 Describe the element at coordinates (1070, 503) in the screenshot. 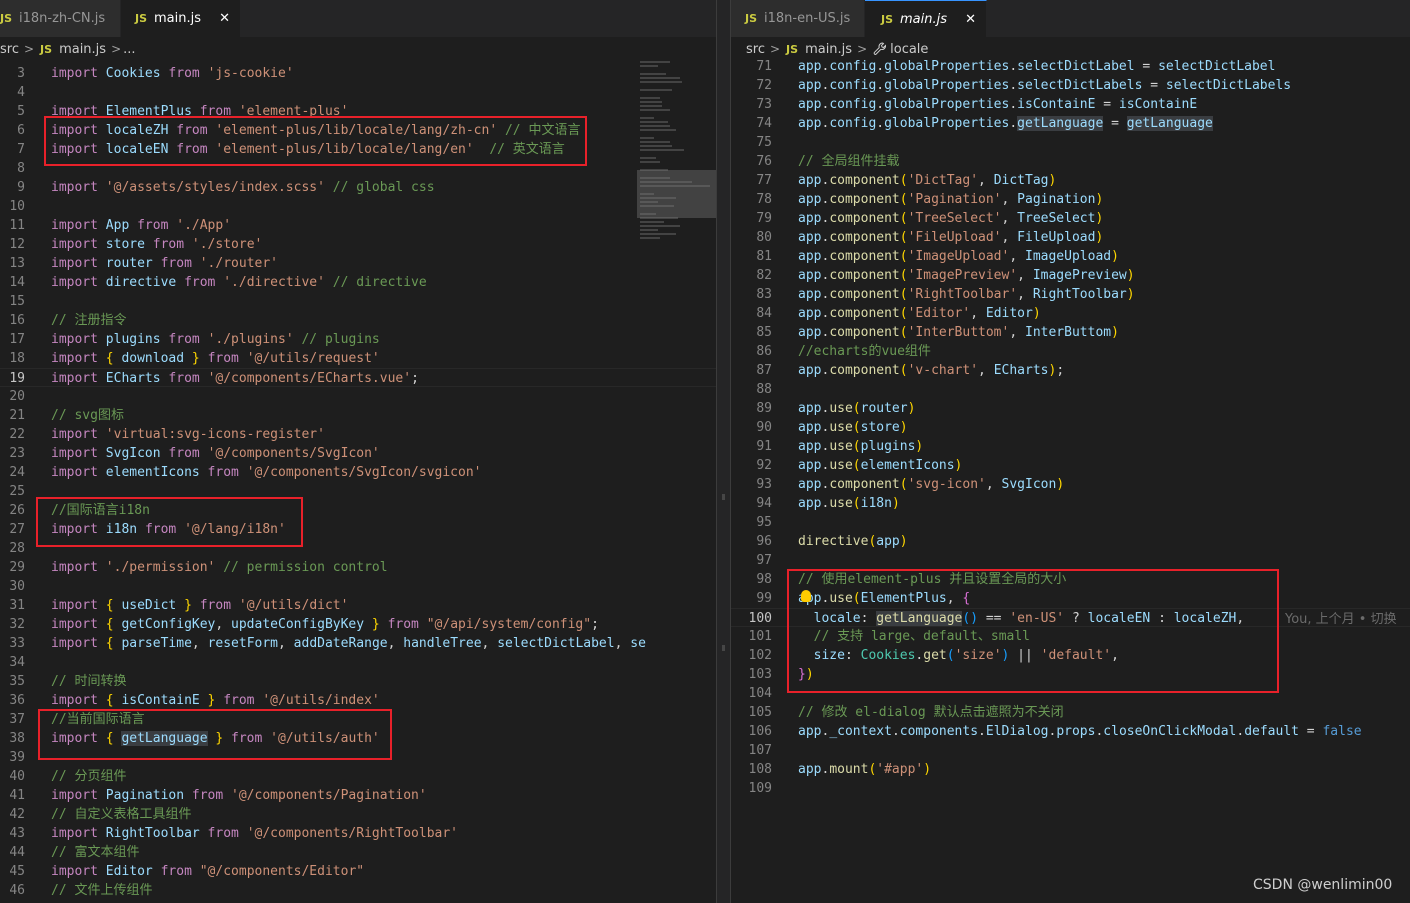

I see `code-line: 94 app.use(i18n)` at that location.